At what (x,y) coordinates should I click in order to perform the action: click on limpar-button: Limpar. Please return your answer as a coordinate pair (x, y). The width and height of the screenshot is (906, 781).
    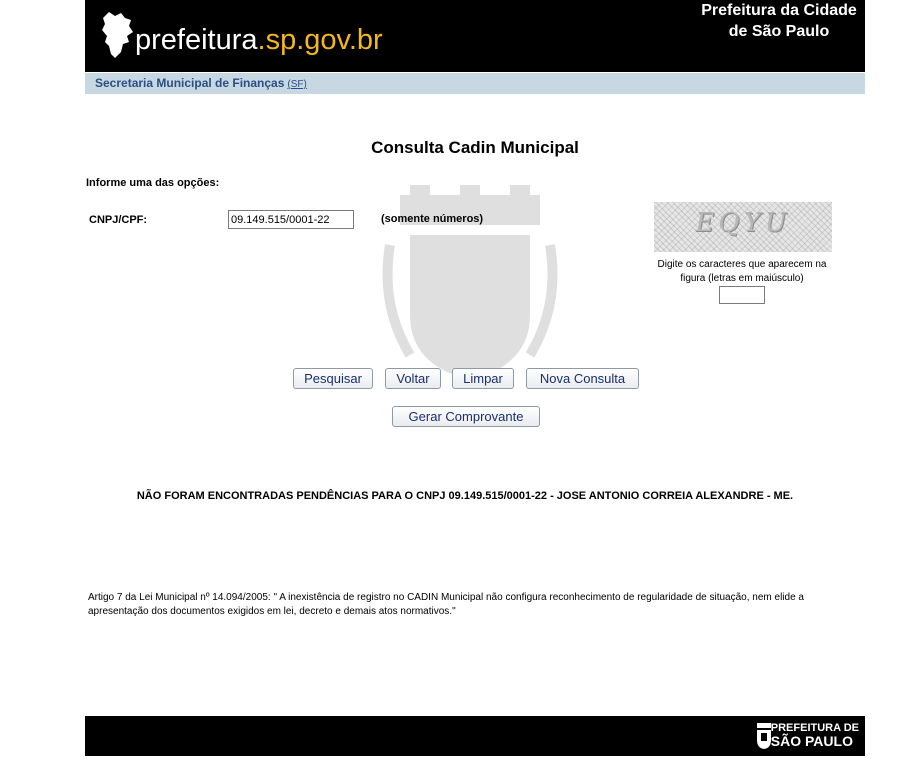
    Looking at the image, I should click on (483, 378).